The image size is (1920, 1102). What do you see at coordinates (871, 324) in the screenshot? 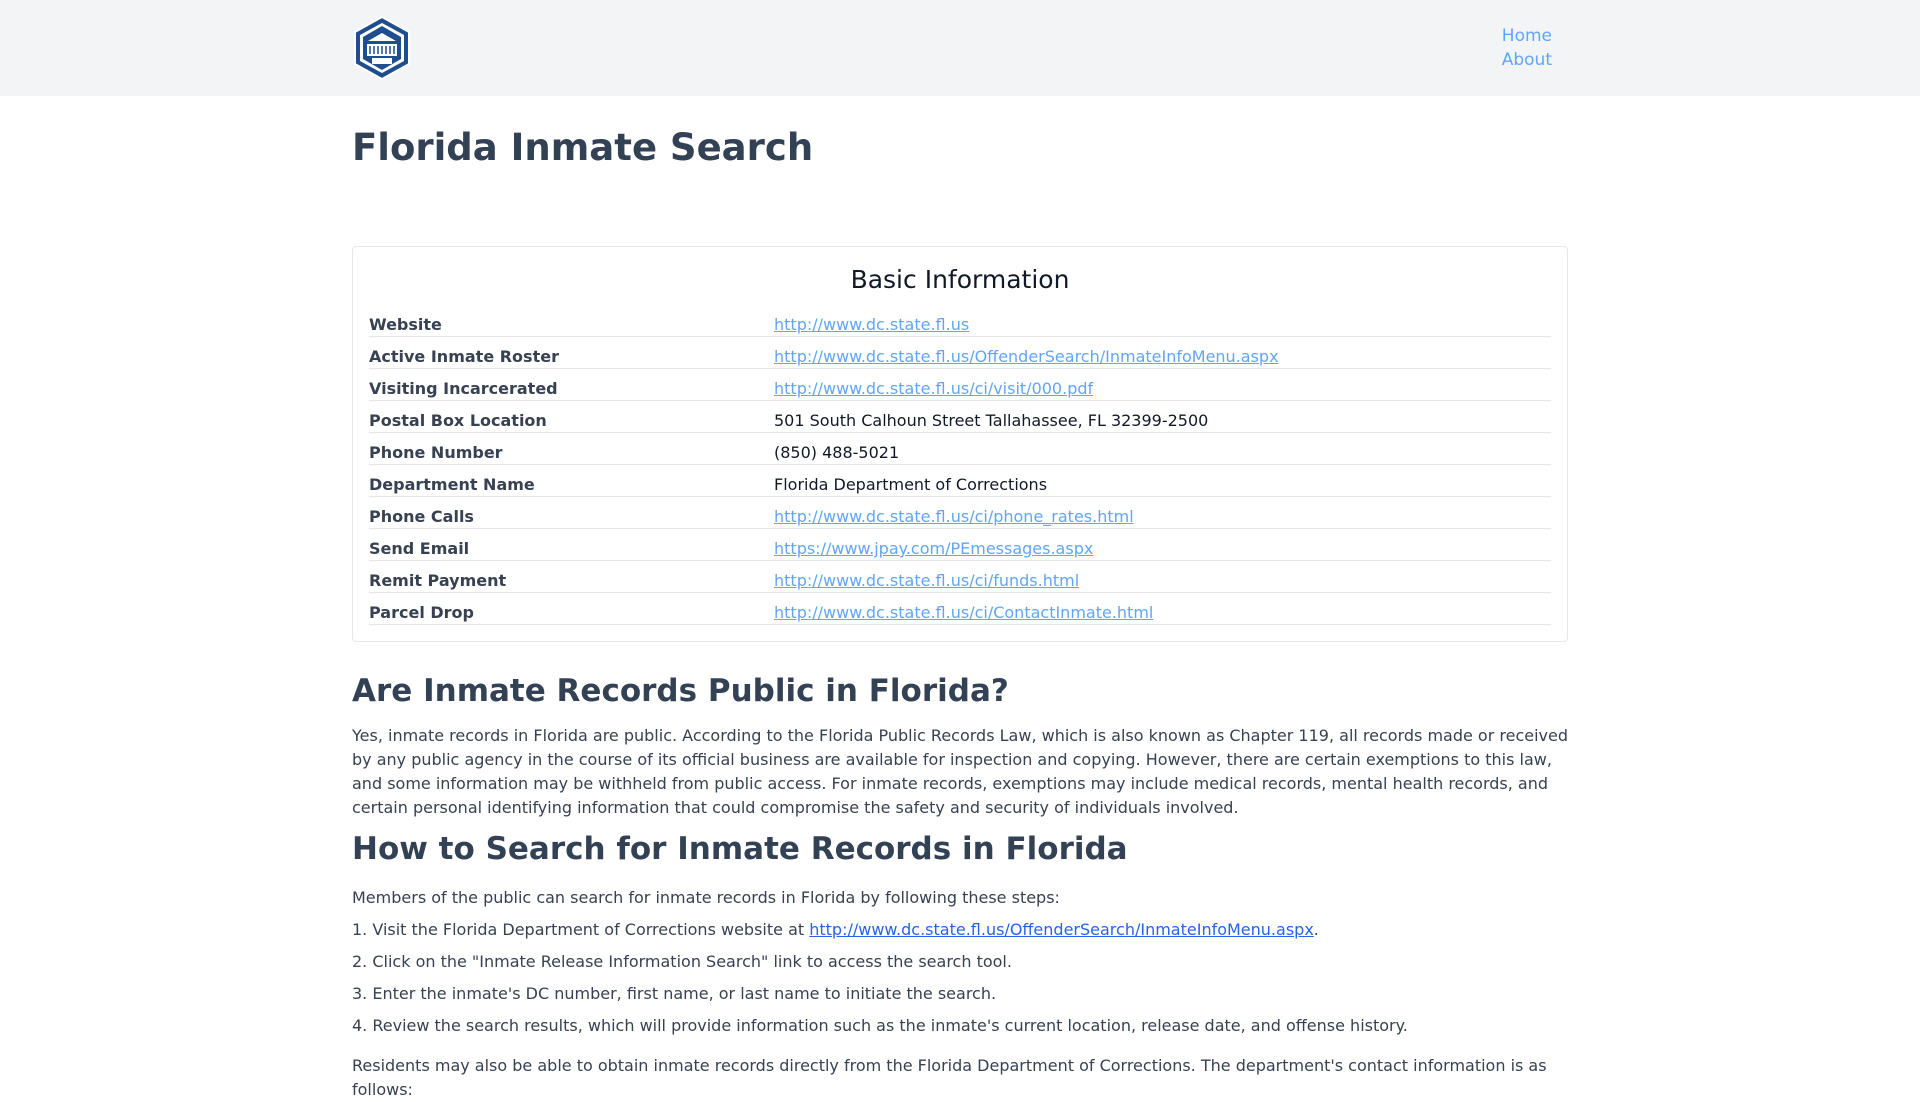
I see `website-link: http://www.dc.state.fl.us` at bounding box center [871, 324].